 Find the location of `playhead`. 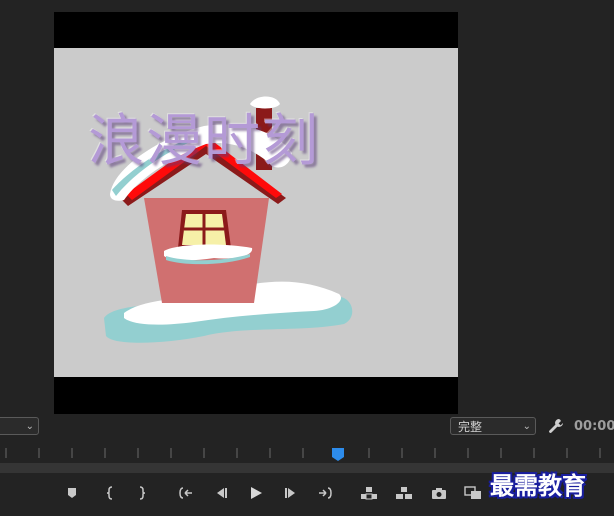

playhead is located at coordinates (338, 454).